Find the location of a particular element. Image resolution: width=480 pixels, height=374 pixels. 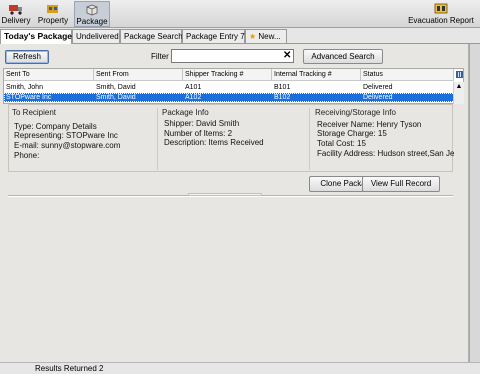

storage-total-cost: Total Cost: 15 is located at coordinates (341, 143).